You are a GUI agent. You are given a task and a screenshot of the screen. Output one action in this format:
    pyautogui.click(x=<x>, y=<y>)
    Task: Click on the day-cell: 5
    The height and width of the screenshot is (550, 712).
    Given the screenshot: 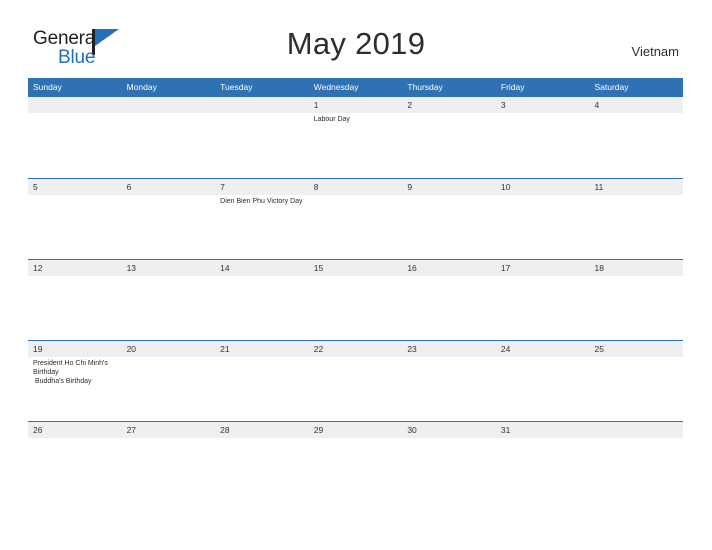 What is the action you would take?
    pyautogui.click(x=75, y=219)
    